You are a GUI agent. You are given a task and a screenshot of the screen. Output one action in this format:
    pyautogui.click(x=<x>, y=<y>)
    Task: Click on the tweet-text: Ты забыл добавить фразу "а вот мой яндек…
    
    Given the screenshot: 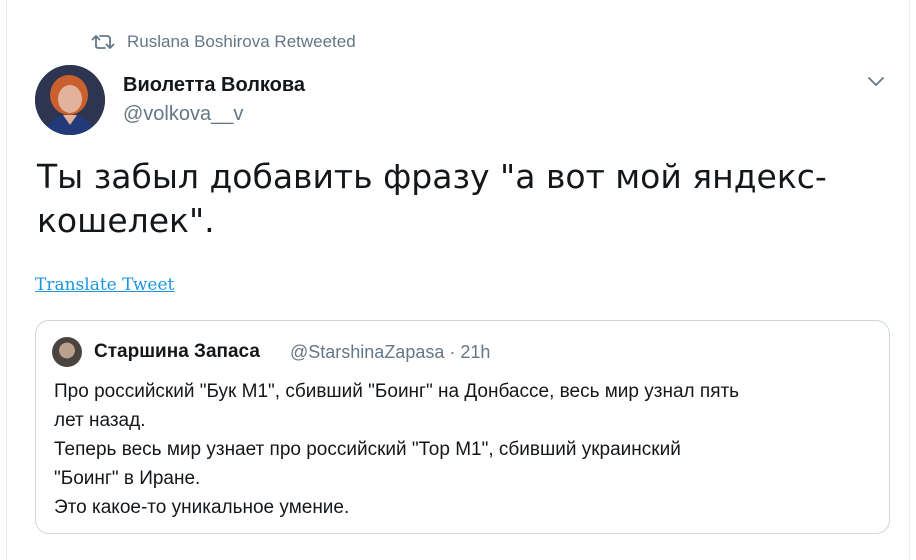 What is the action you would take?
    pyautogui.click(x=462, y=199)
    